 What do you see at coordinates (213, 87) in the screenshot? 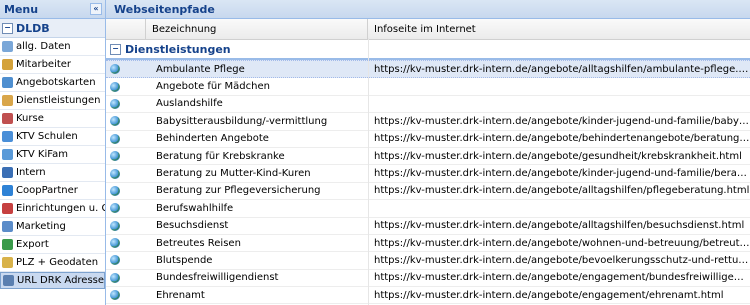
I see `cell-bezeichnung: Angebote für Mädchen` at bounding box center [213, 87].